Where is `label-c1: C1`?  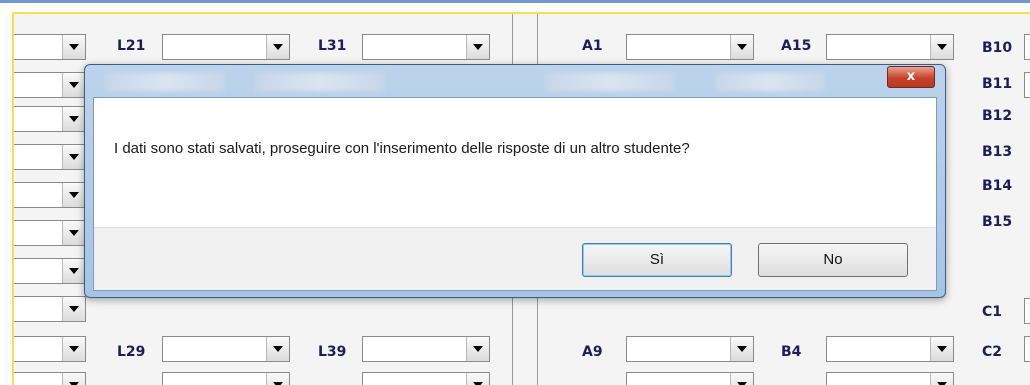
label-c1: C1 is located at coordinates (992, 312).